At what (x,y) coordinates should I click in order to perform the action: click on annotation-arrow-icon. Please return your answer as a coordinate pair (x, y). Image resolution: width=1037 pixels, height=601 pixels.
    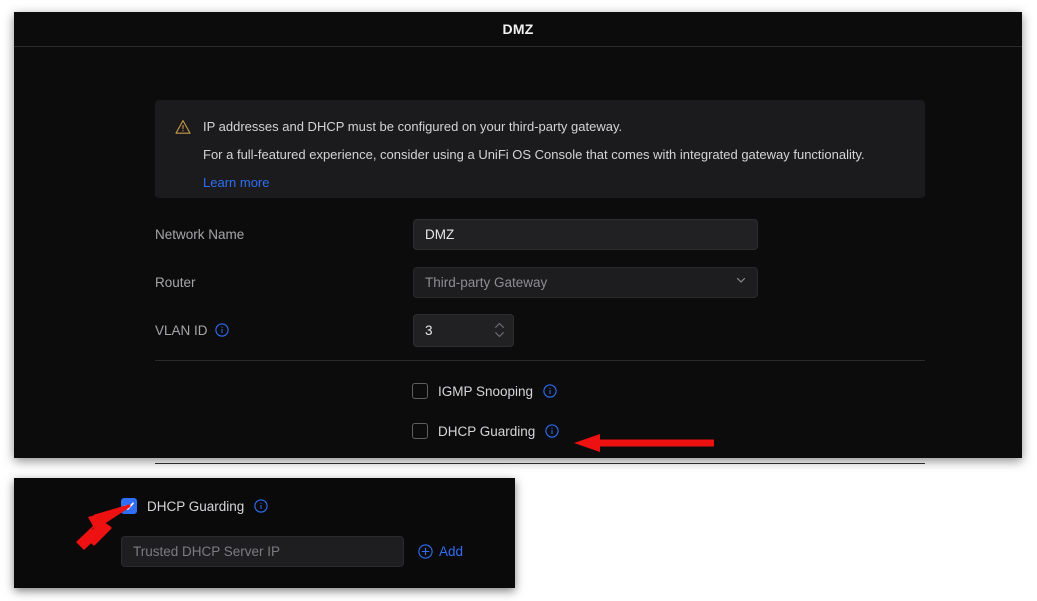
    Looking at the image, I should click on (644, 443).